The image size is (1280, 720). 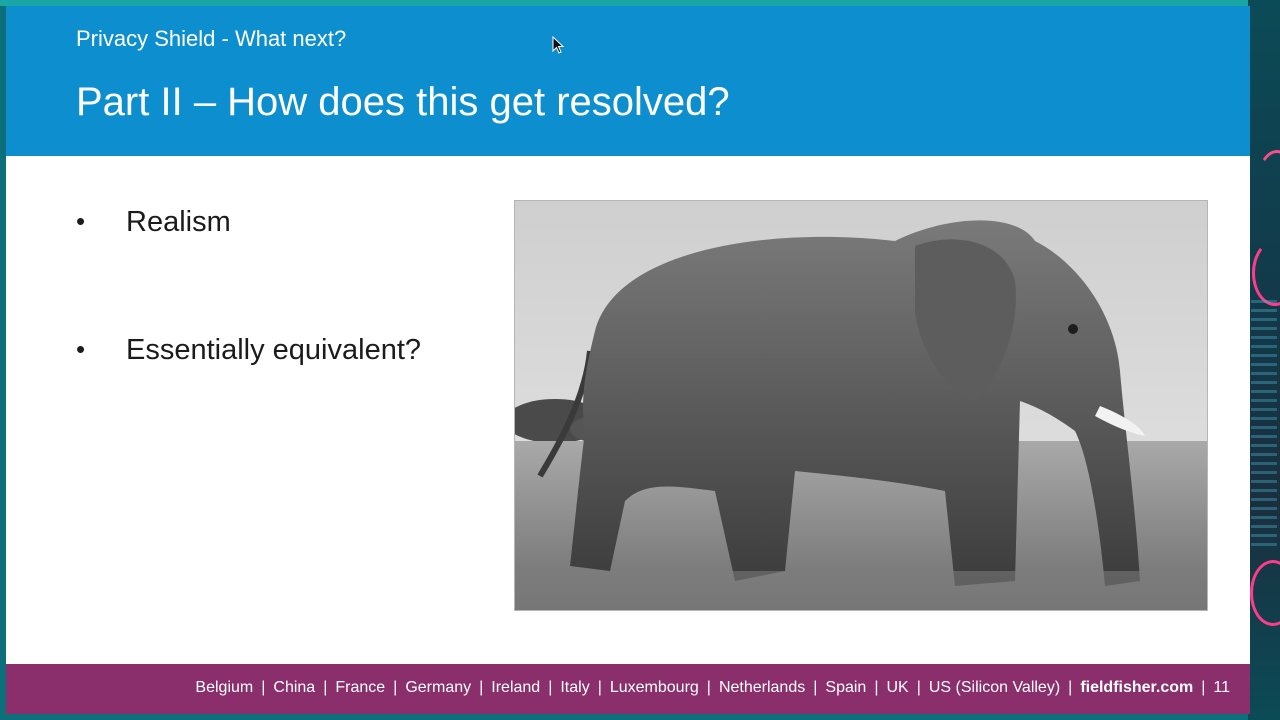 What do you see at coordinates (1221, 687) in the screenshot?
I see `page-number: 11` at bounding box center [1221, 687].